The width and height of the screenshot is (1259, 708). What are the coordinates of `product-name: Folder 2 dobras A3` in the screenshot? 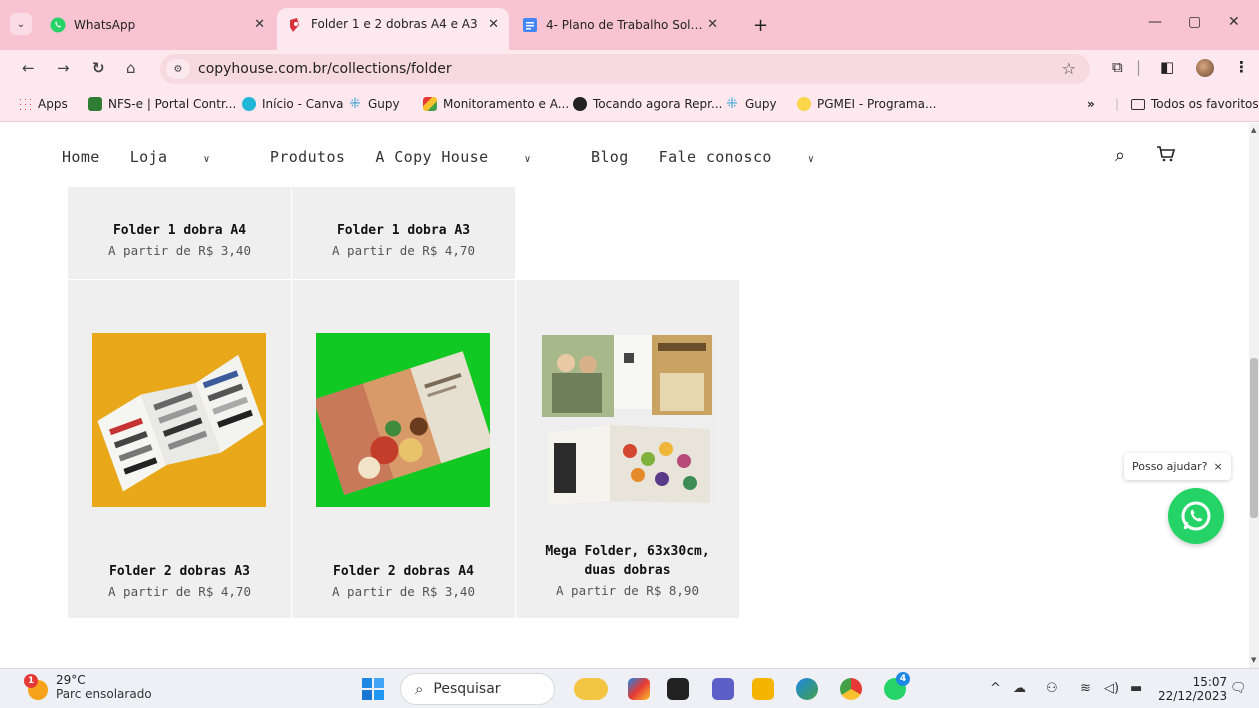 It's located at (179, 571).